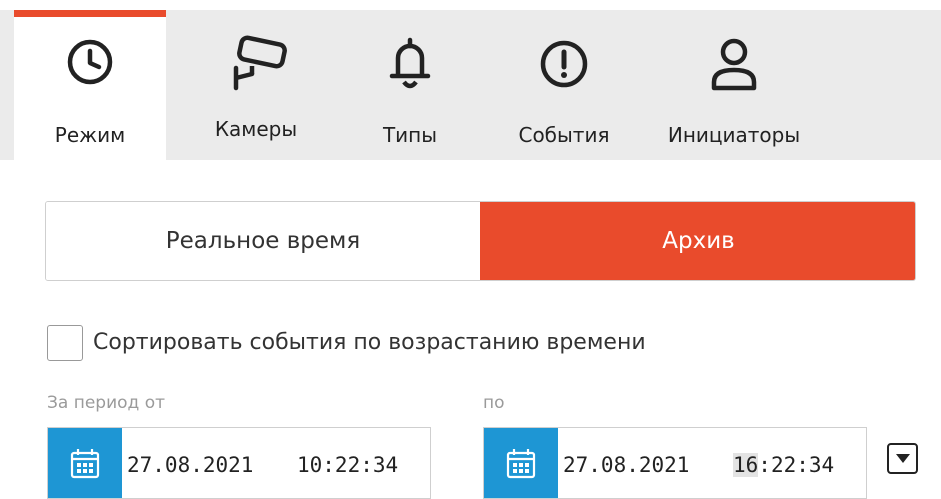 The width and height of the screenshot is (941, 499). Describe the element at coordinates (347, 465) in the screenshot. I see `from-time: 10:22:34` at that location.